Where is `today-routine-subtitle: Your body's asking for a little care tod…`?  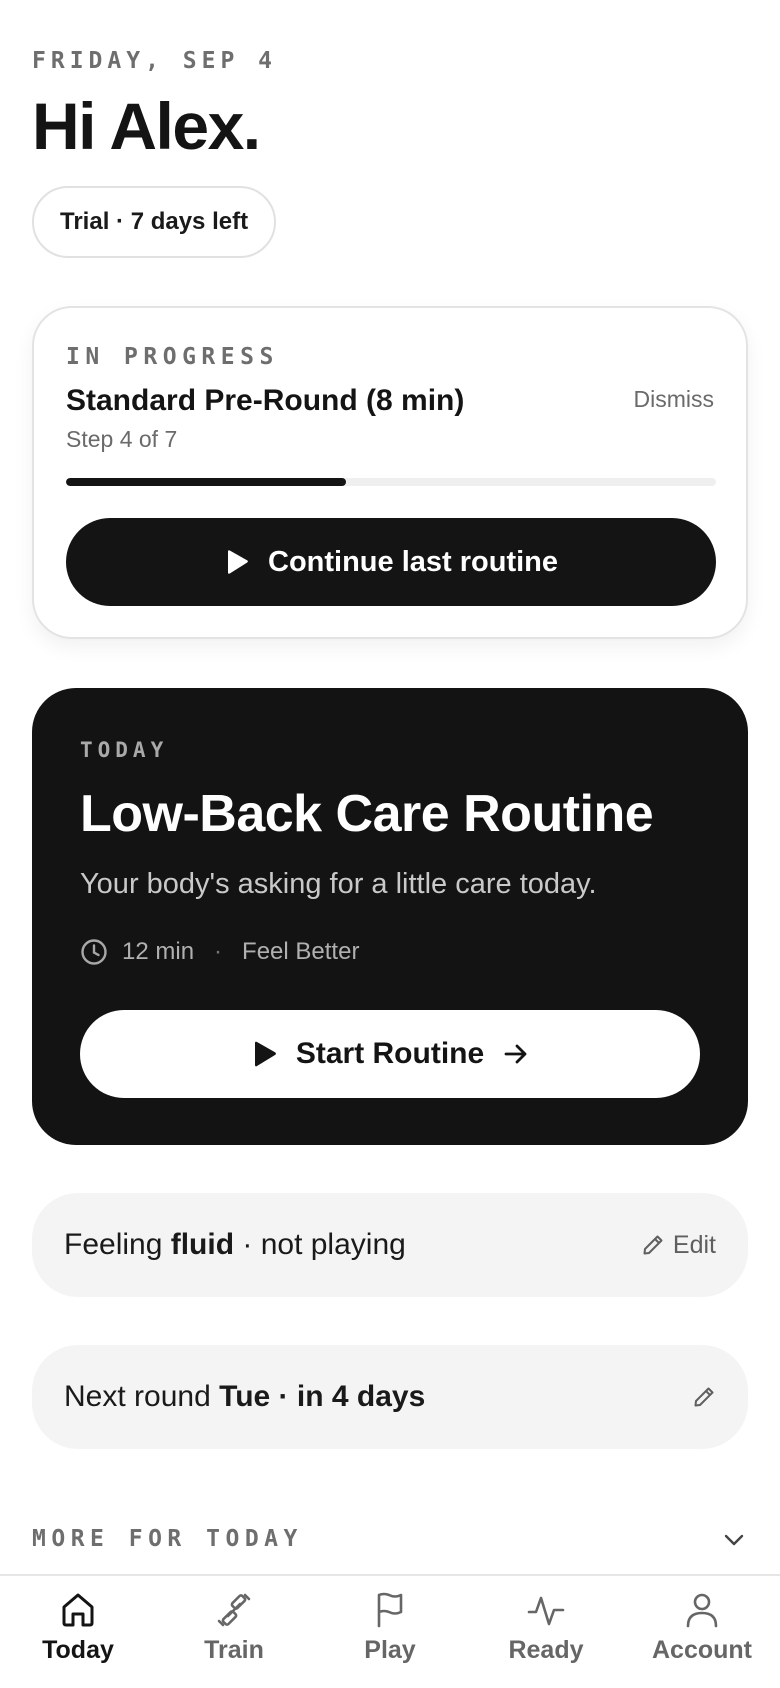 today-routine-subtitle: Your body's asking for a little care tod… is located at coordinates (338, 884).